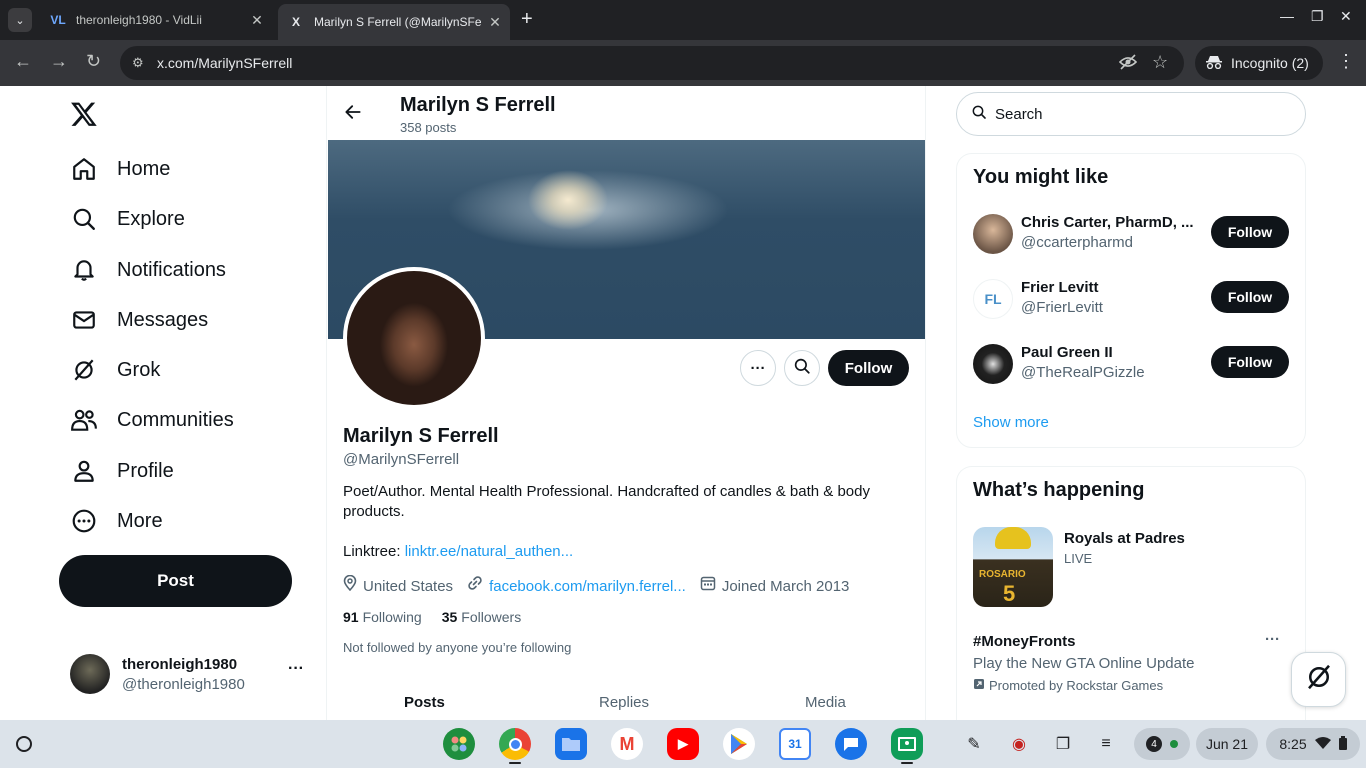 The height and width of the screenshot is (768, 1366). What do you see at coordinates (979, 685) in the screenshot?
I see `promoted-icon` at bounding box center [979, 685].